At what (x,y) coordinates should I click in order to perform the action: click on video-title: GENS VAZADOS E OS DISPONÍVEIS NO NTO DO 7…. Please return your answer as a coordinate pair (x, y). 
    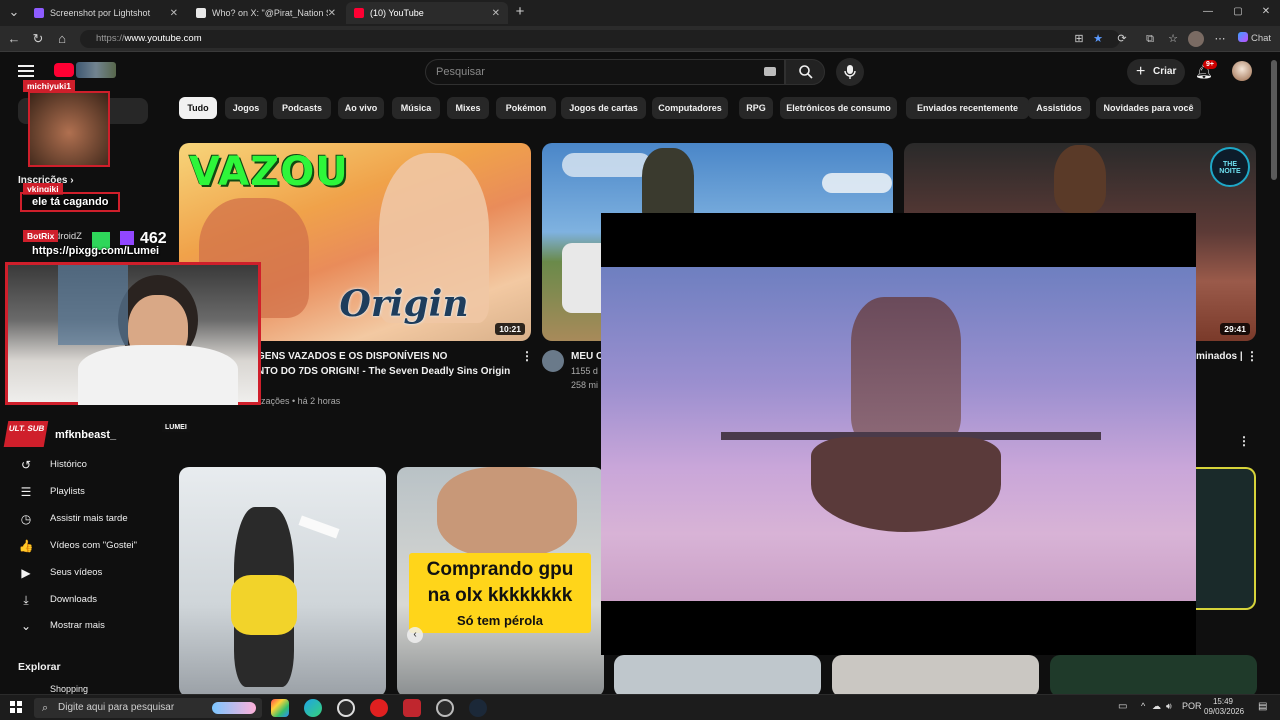
    Looking at the image, I should click on (388, 364).